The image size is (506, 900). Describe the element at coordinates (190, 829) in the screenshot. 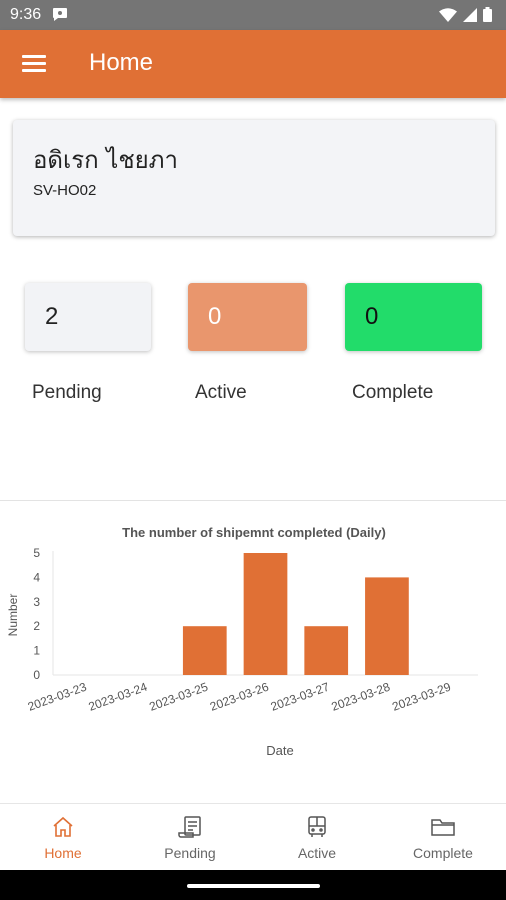

I see `receipt-icon` at that location.